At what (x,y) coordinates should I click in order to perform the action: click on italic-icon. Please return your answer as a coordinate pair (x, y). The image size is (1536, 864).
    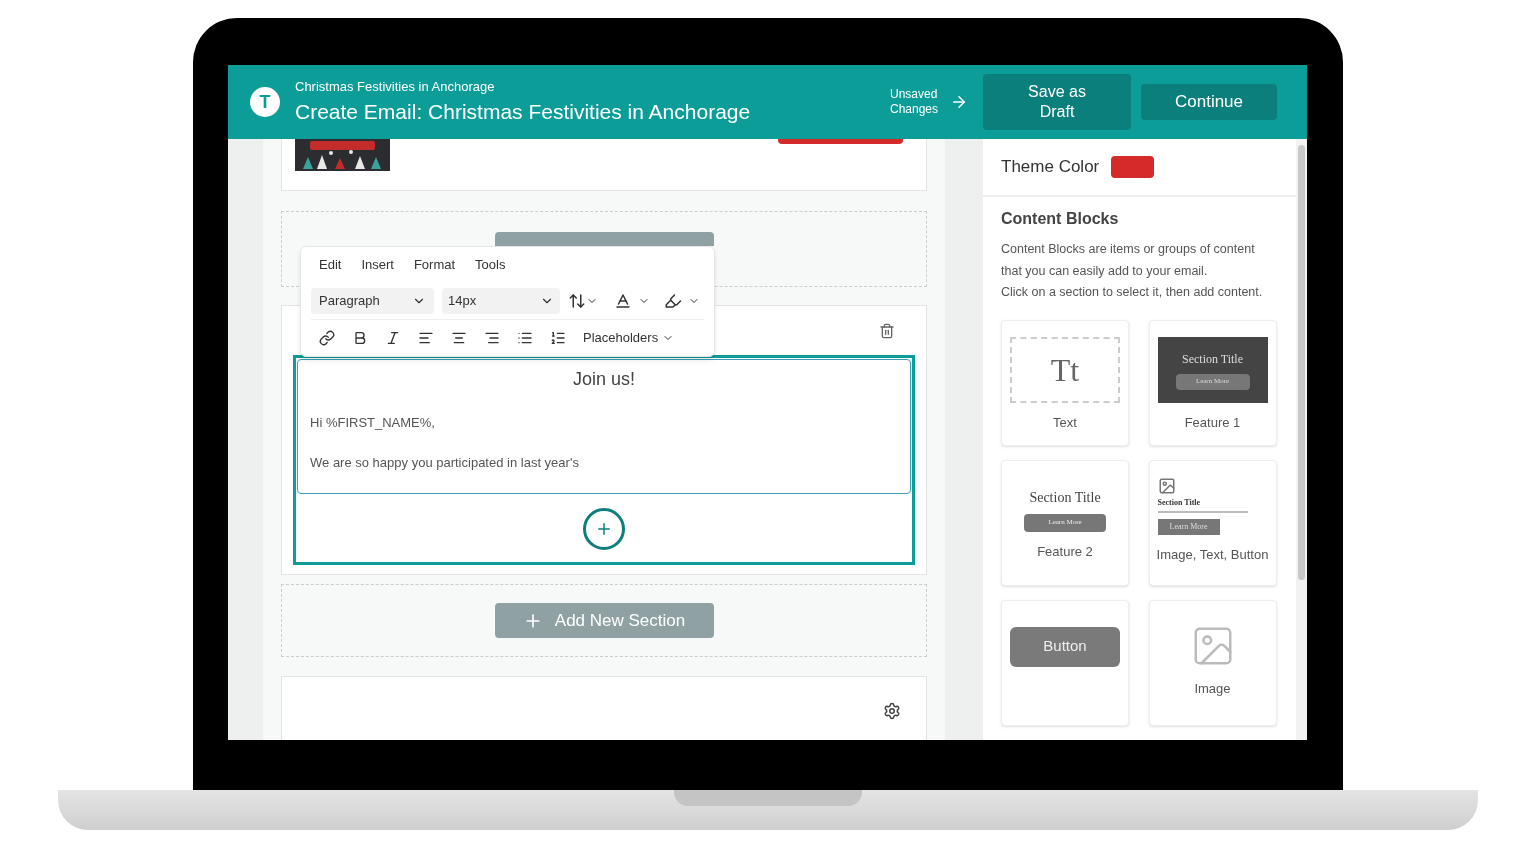
    Looking at the image, I should click on (393, 338).